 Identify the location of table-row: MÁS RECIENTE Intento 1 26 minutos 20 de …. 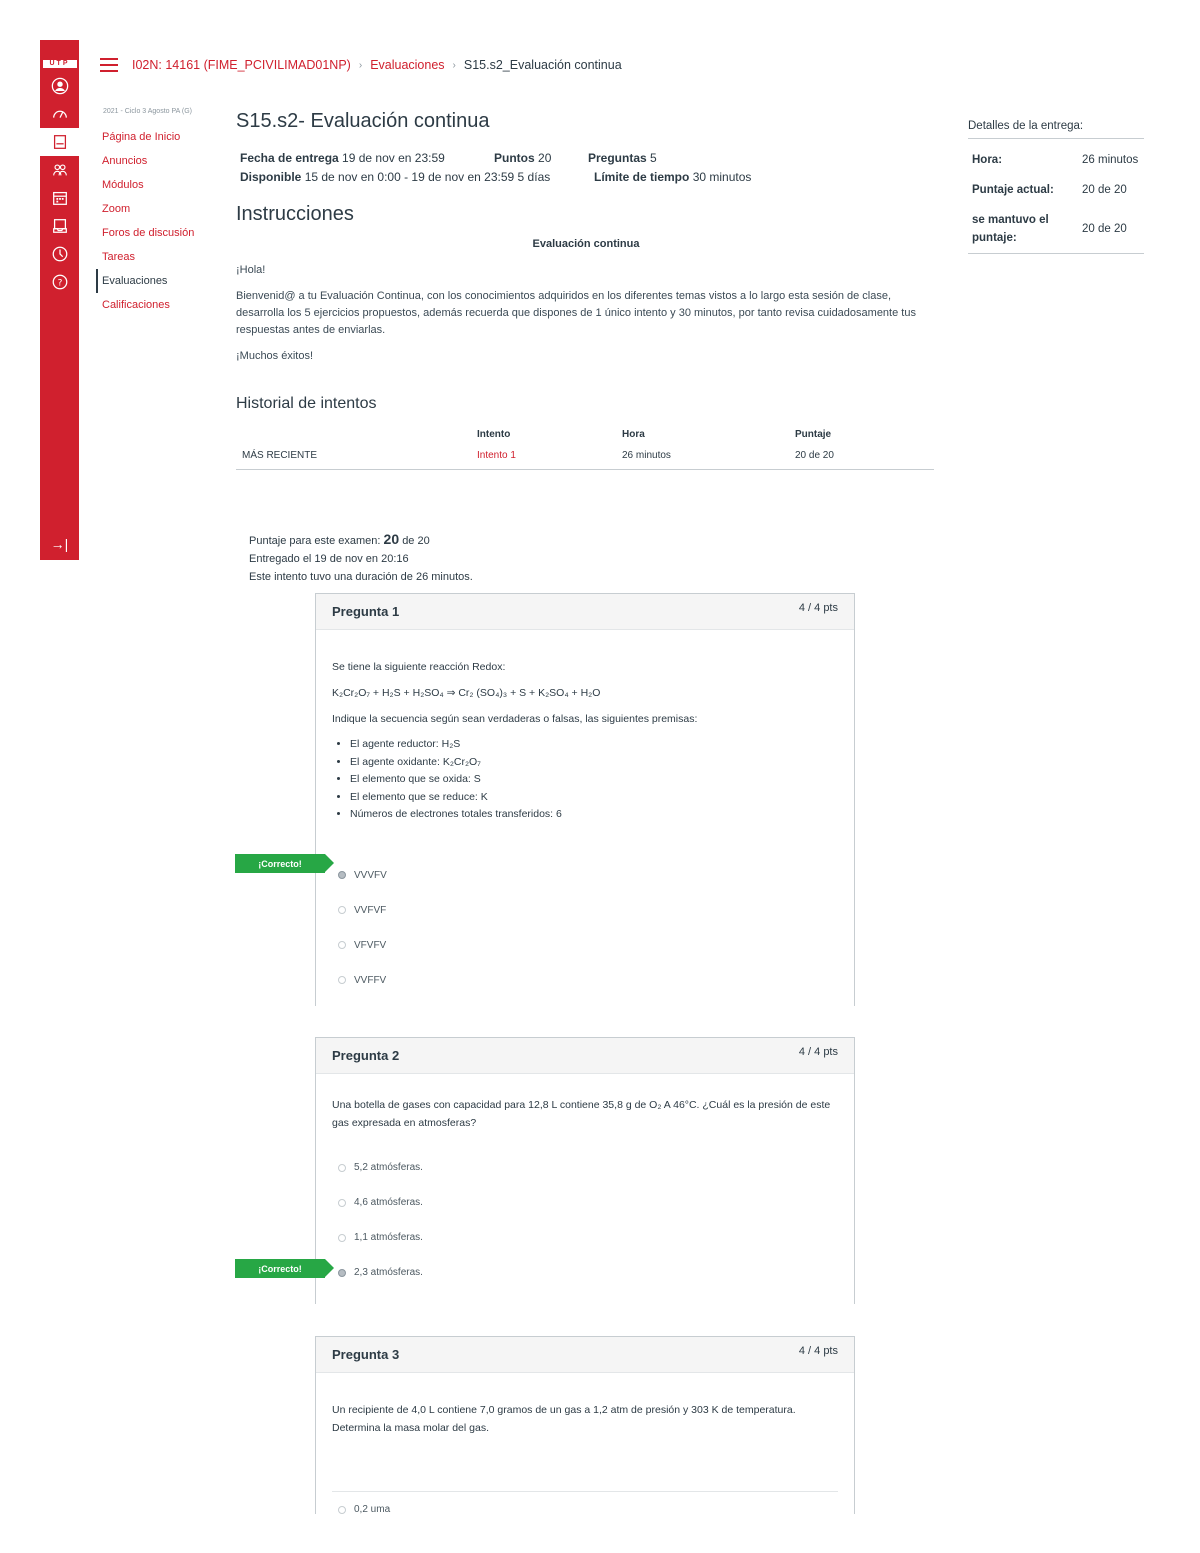
(585, 457).